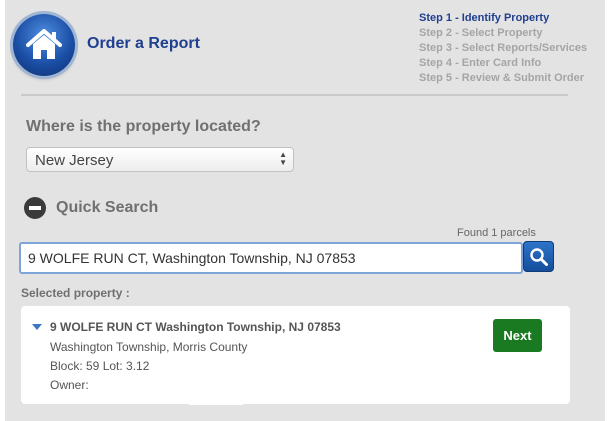  I want to click on step-5: Step 5 - Review & Submit Order, so click(502, 78).